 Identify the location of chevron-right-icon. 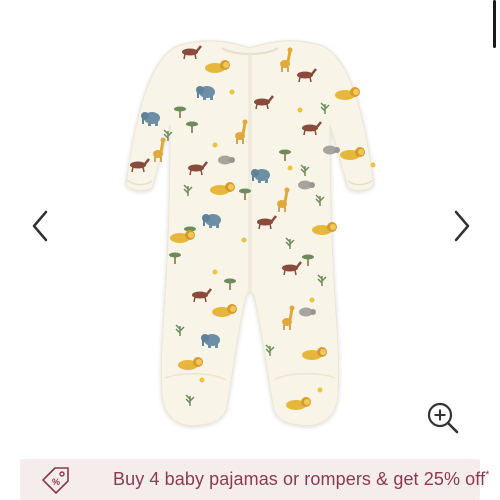
(462, 226).